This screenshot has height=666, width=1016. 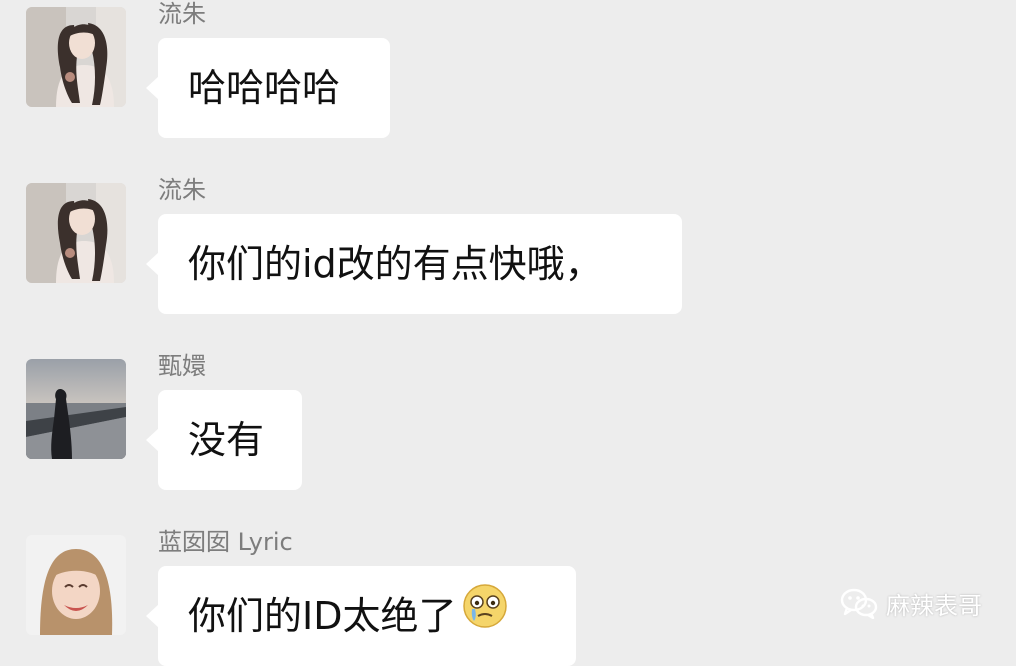 What do you see at coordinates (485, 616) in the screenshot?
I see `tearful-emoji-icon` at bounding box center [485, 616].